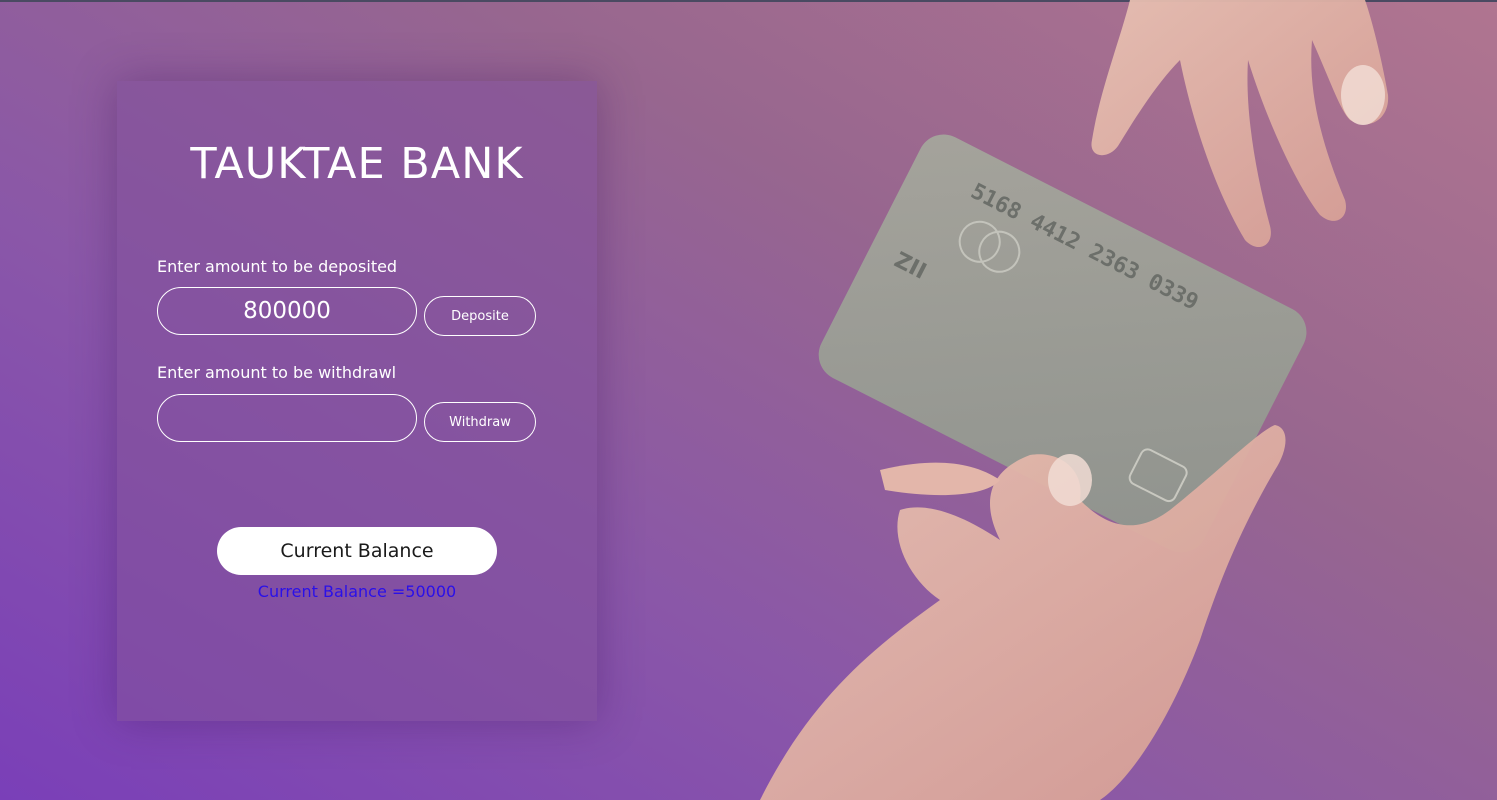 This screenshot has height=800, width=1497. Describe the element at coordinates (357, 591) in the screenshot. I see `current-balance-result: Current Balance =50000` at that location.